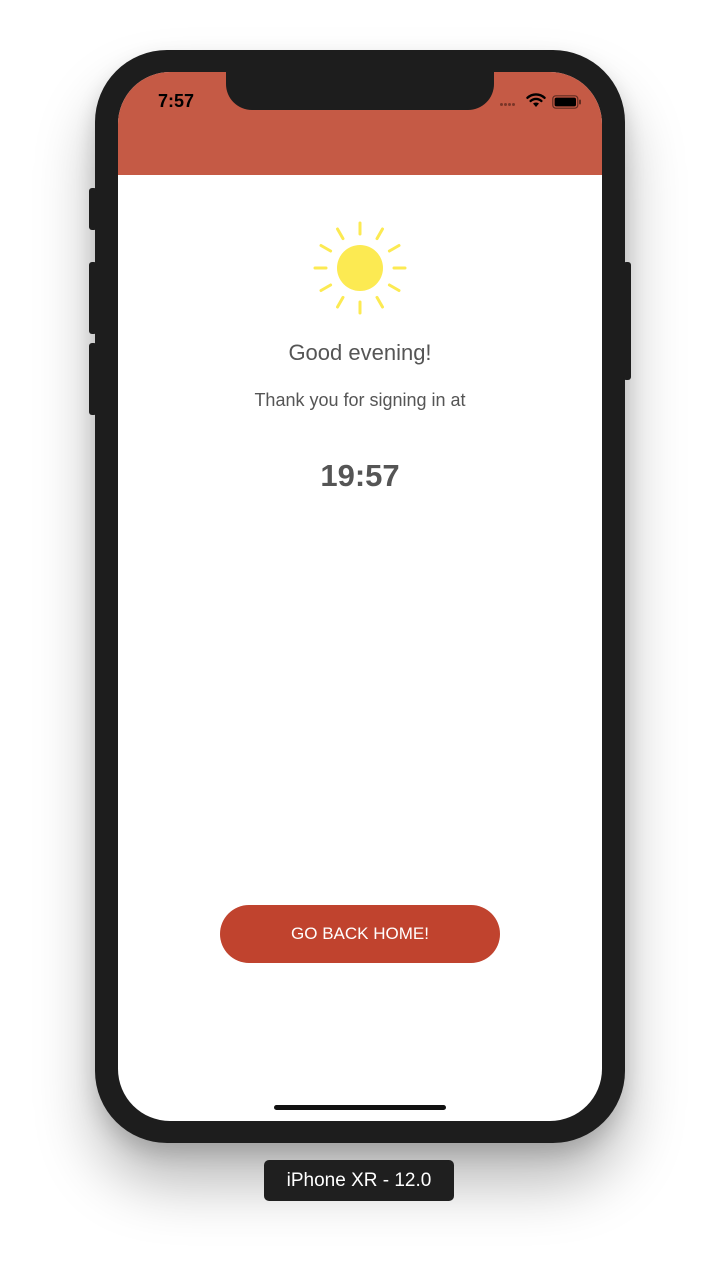  I want to click on greeting-text: Good evening!, so click(360, 352).